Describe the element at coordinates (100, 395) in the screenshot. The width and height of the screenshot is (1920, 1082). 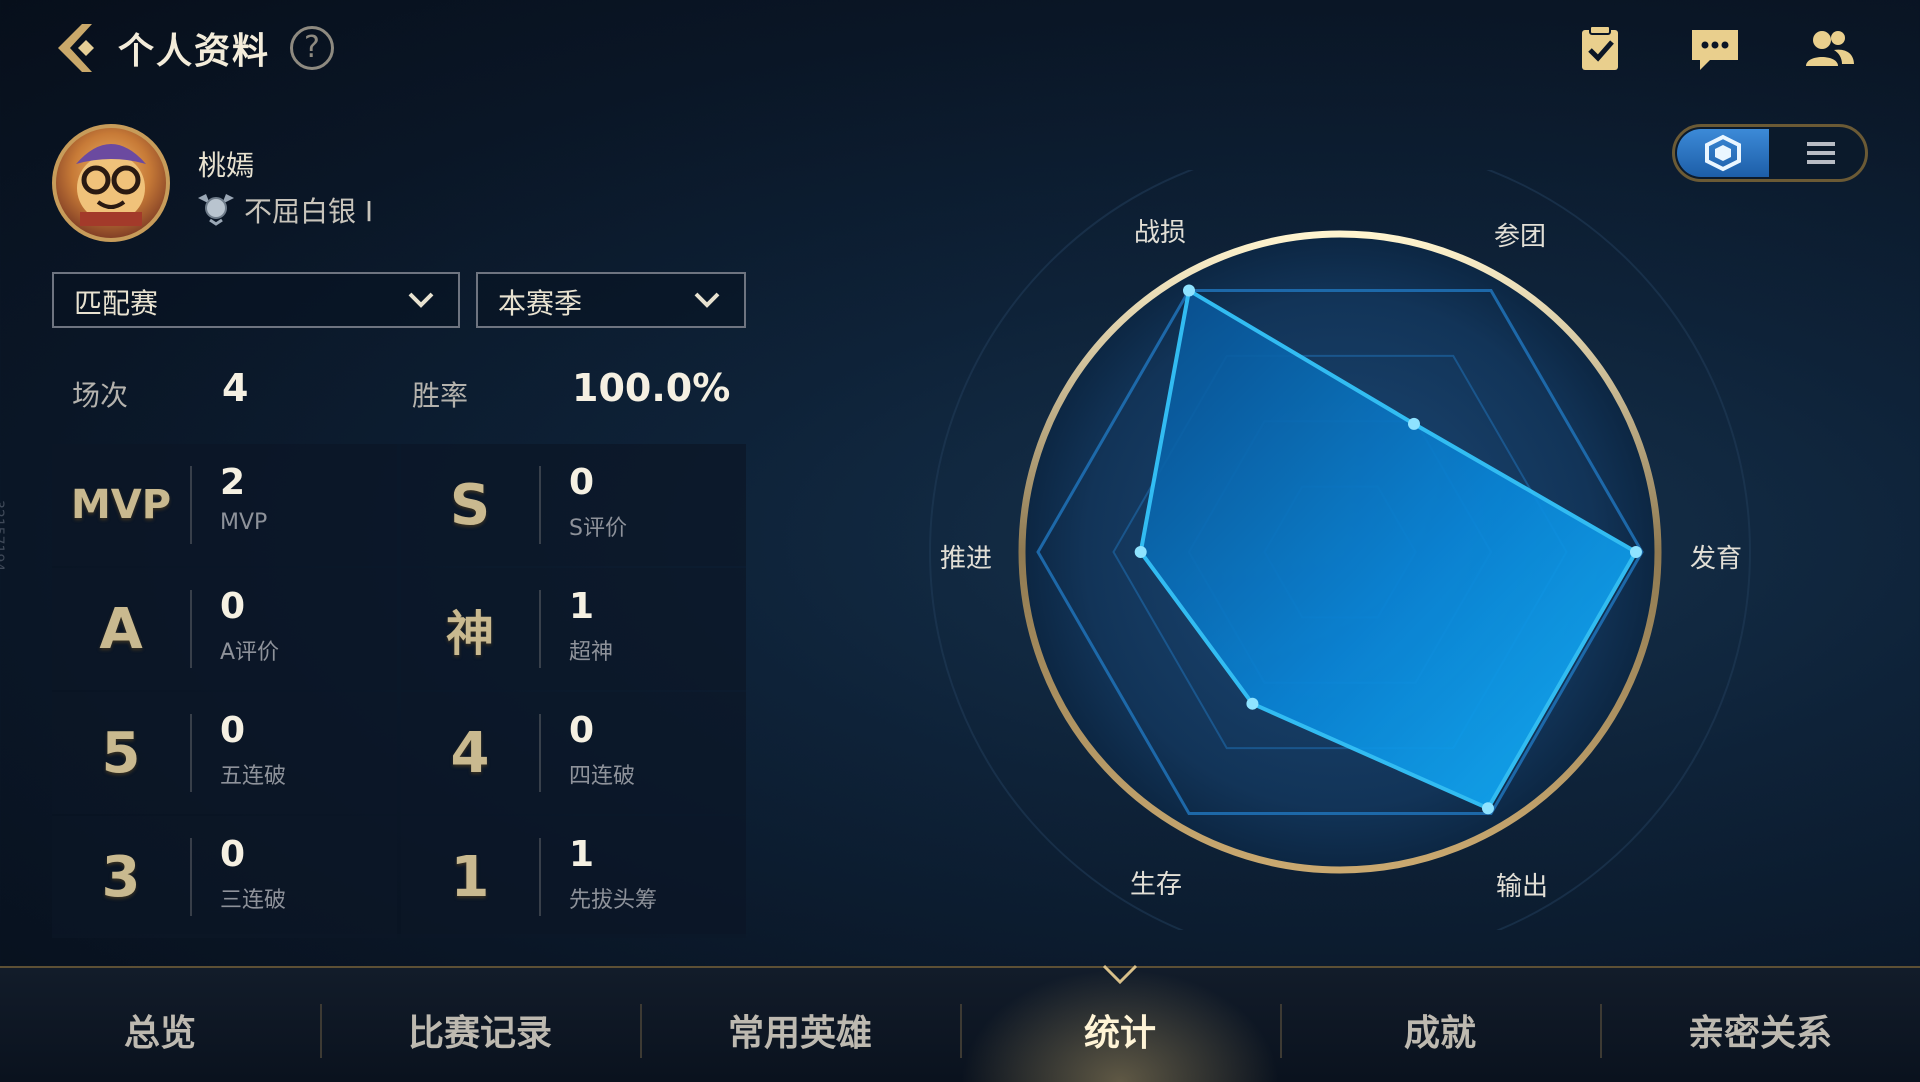
I see `games-label: 场次` at that location.